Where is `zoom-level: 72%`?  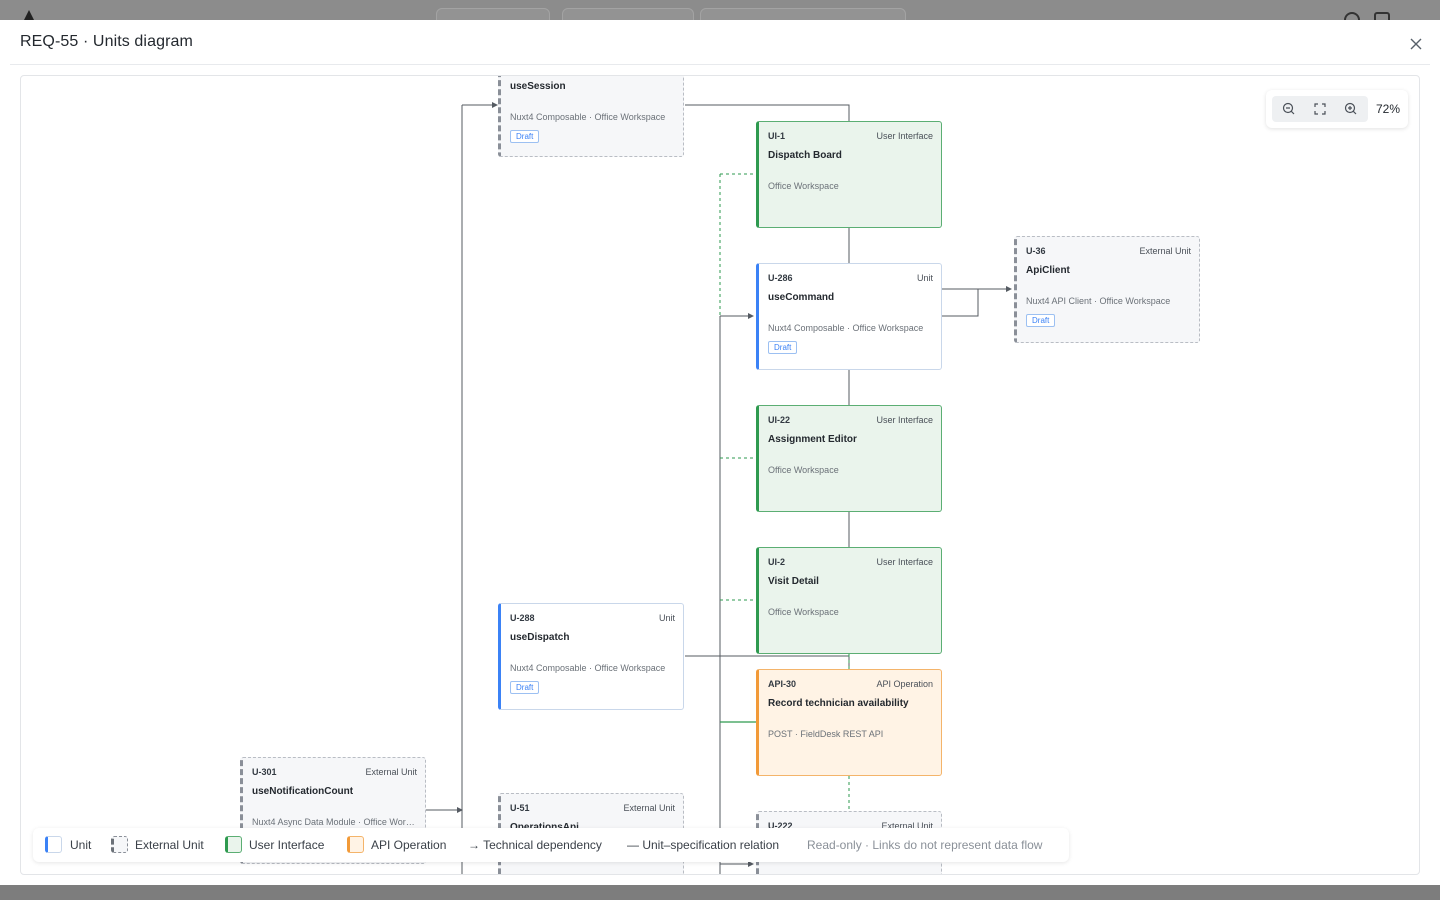 zoom-level: 72% is located at coordinates (1388, 109).